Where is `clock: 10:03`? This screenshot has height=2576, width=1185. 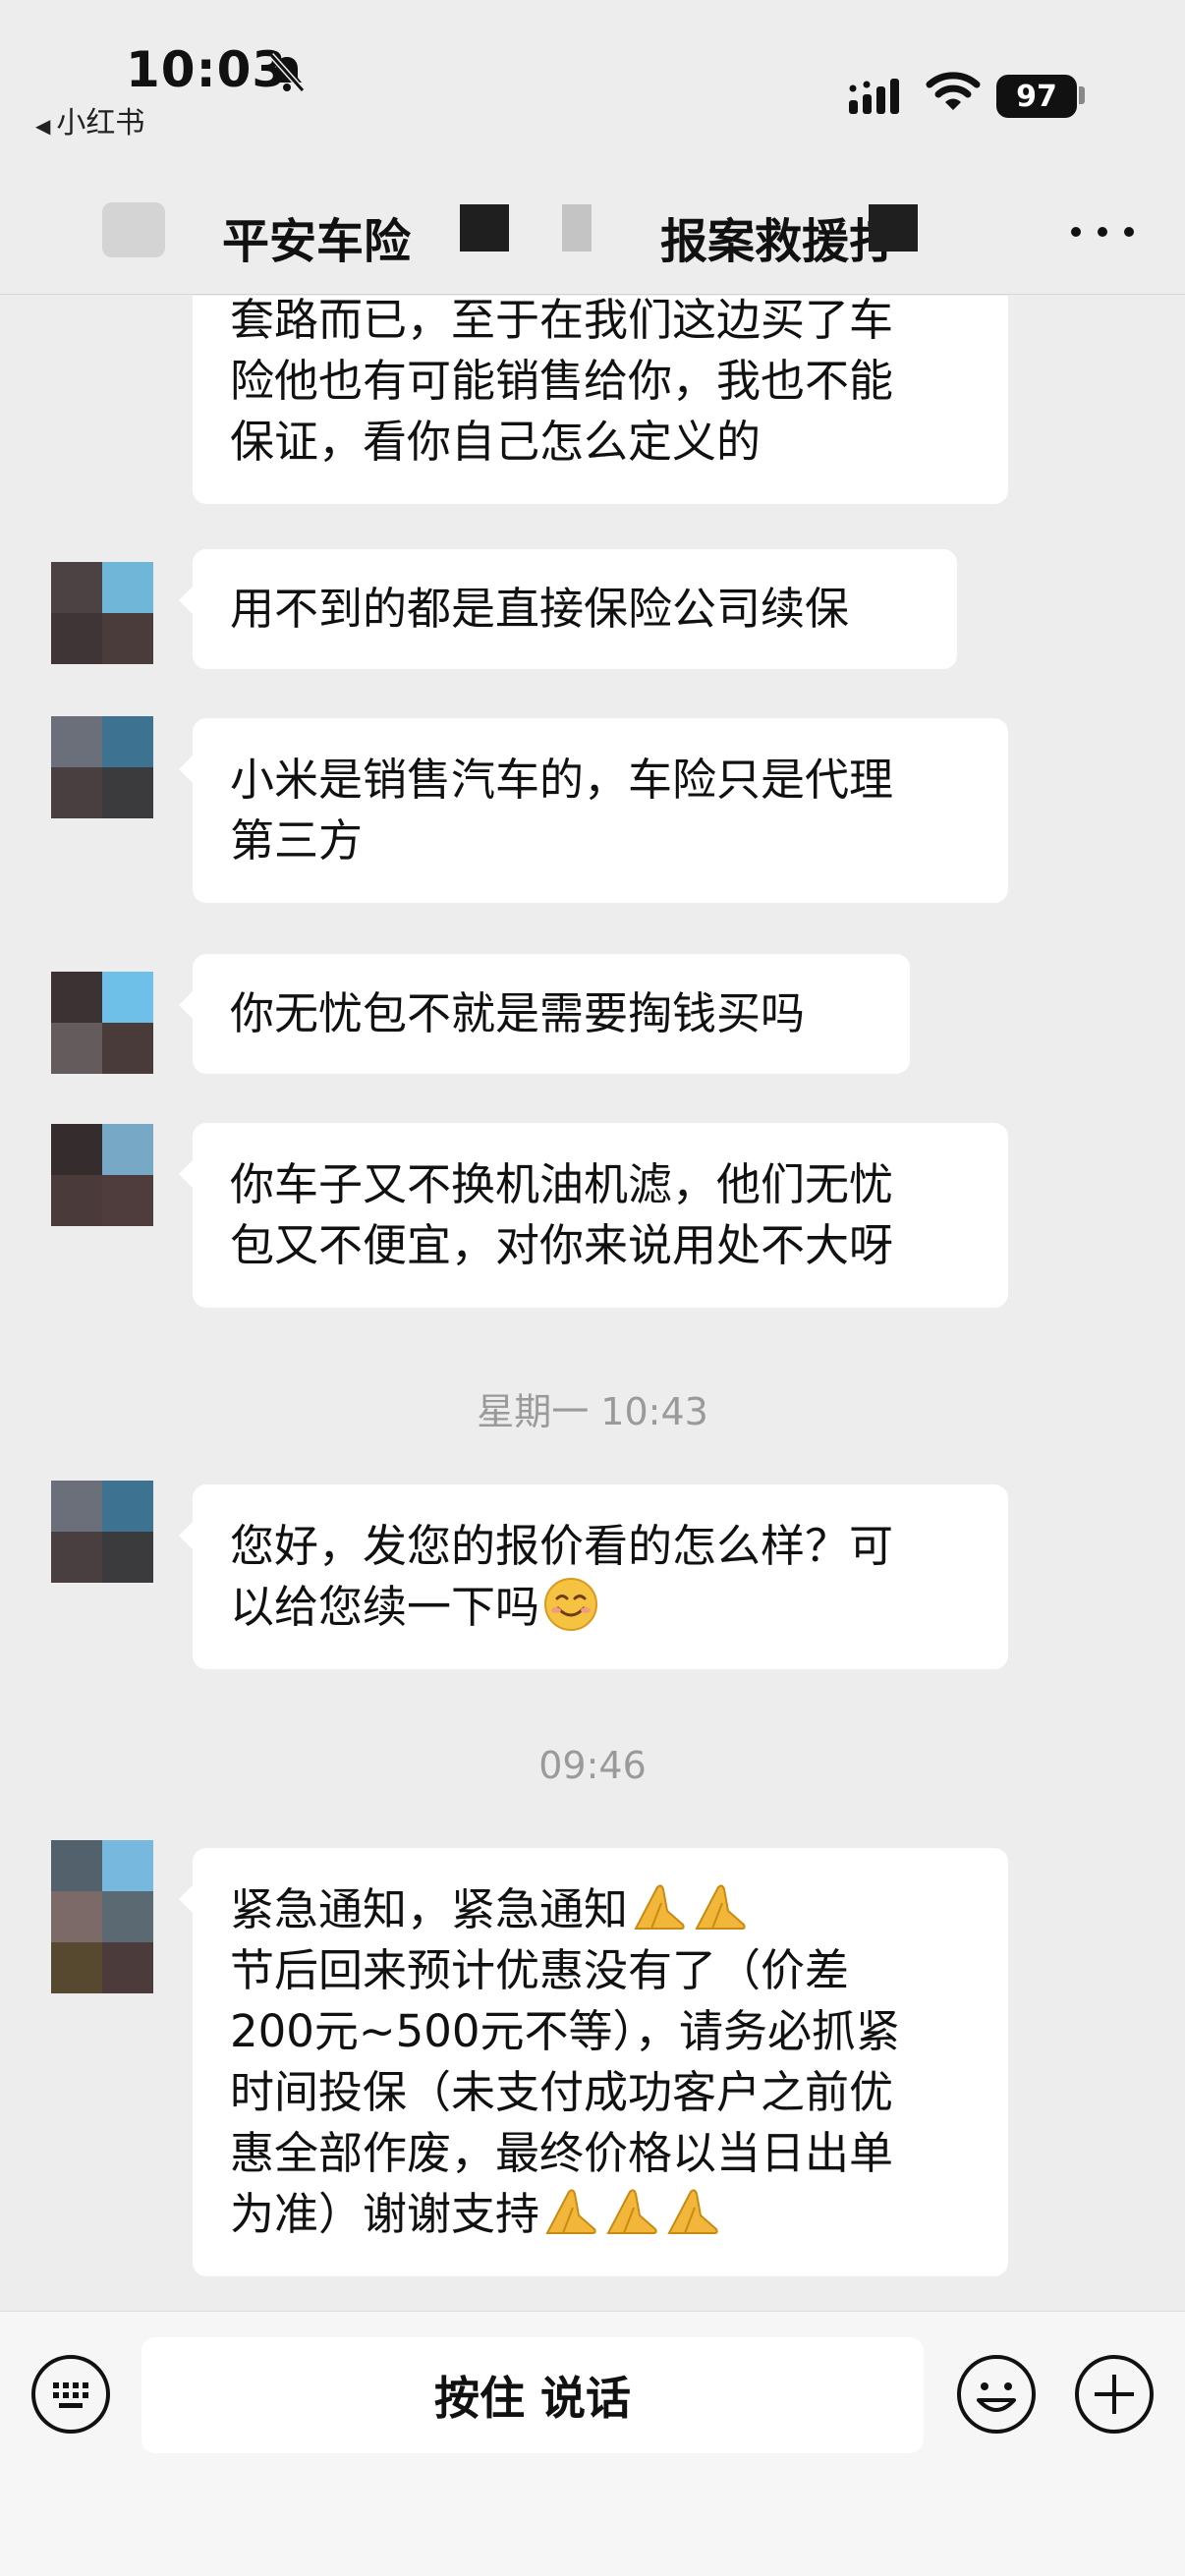
clock: 10:03 is located at coordinates (207, 69).